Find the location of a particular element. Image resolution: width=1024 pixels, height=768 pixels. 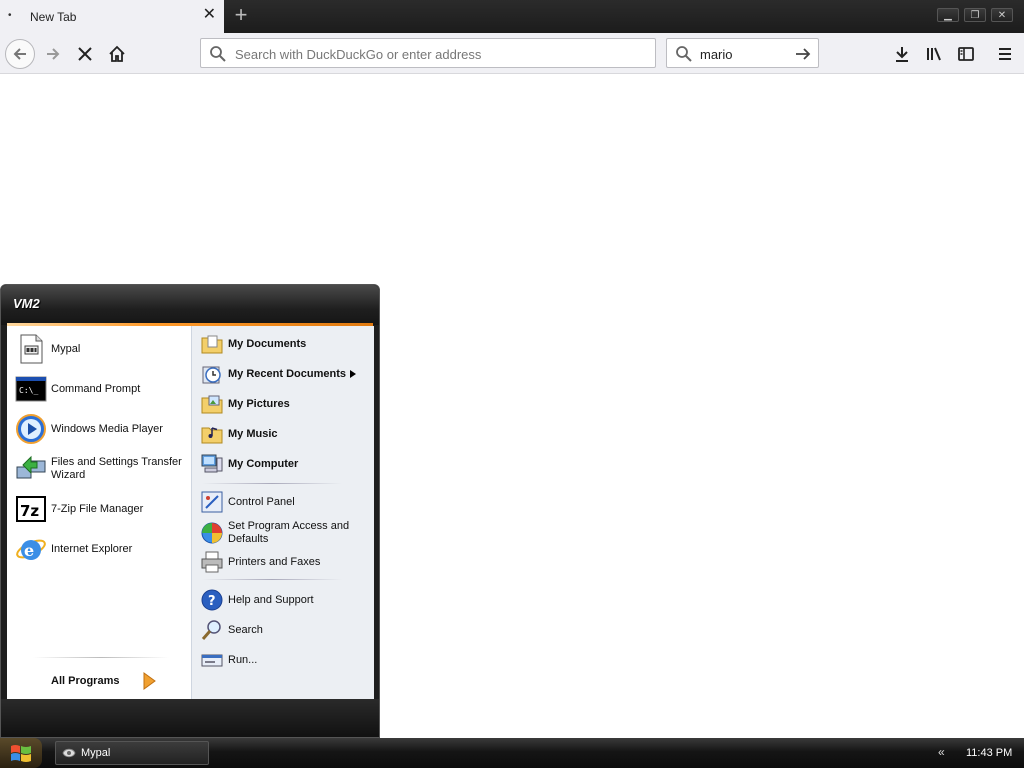

sidebar-button is located at coordinates (966, 54).